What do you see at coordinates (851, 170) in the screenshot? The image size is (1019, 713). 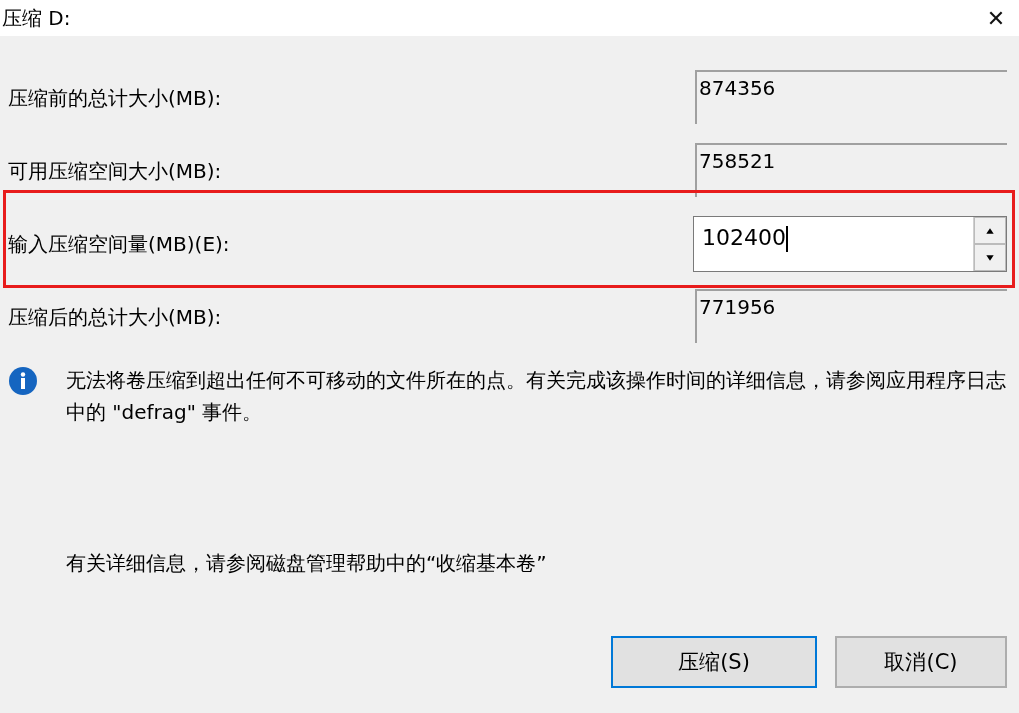 I see `readonly-field: 758521` at bounding box center [851, 170].